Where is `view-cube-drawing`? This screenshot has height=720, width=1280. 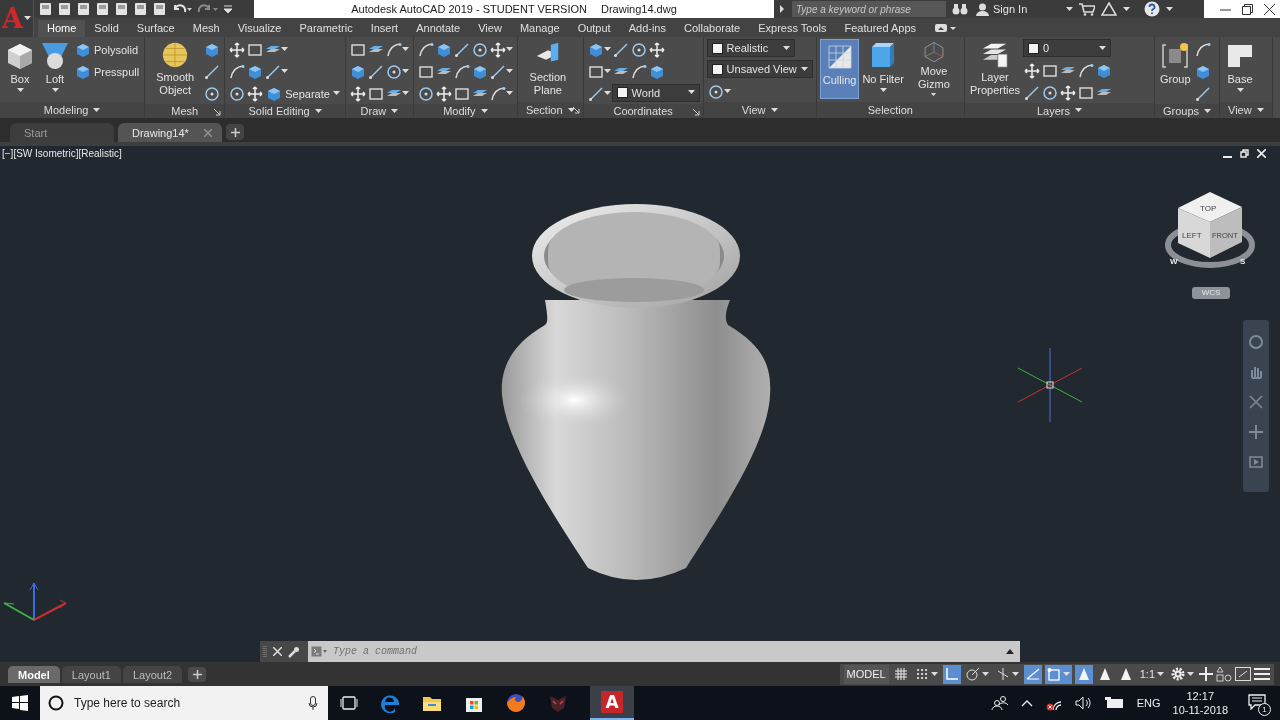 view-cube-drawing is located at coordinates (1210, 230).